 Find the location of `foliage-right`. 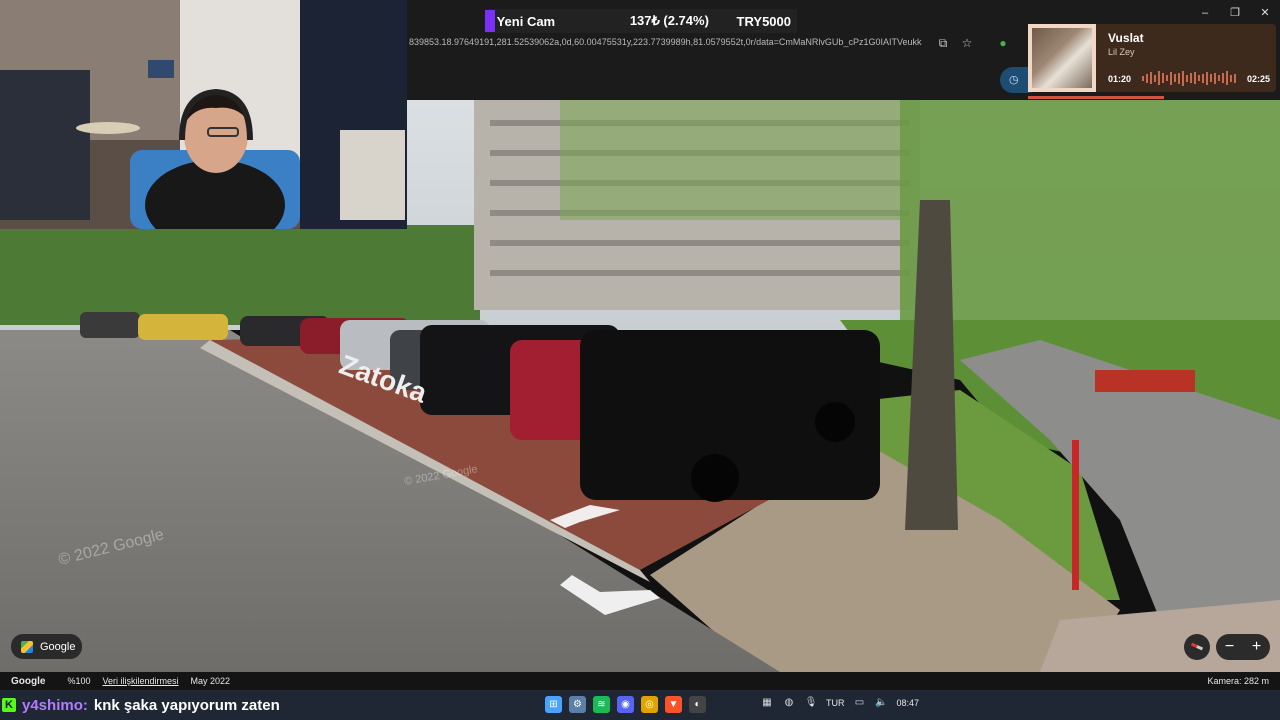

foliage-right is located at coordinates (1090, 220).